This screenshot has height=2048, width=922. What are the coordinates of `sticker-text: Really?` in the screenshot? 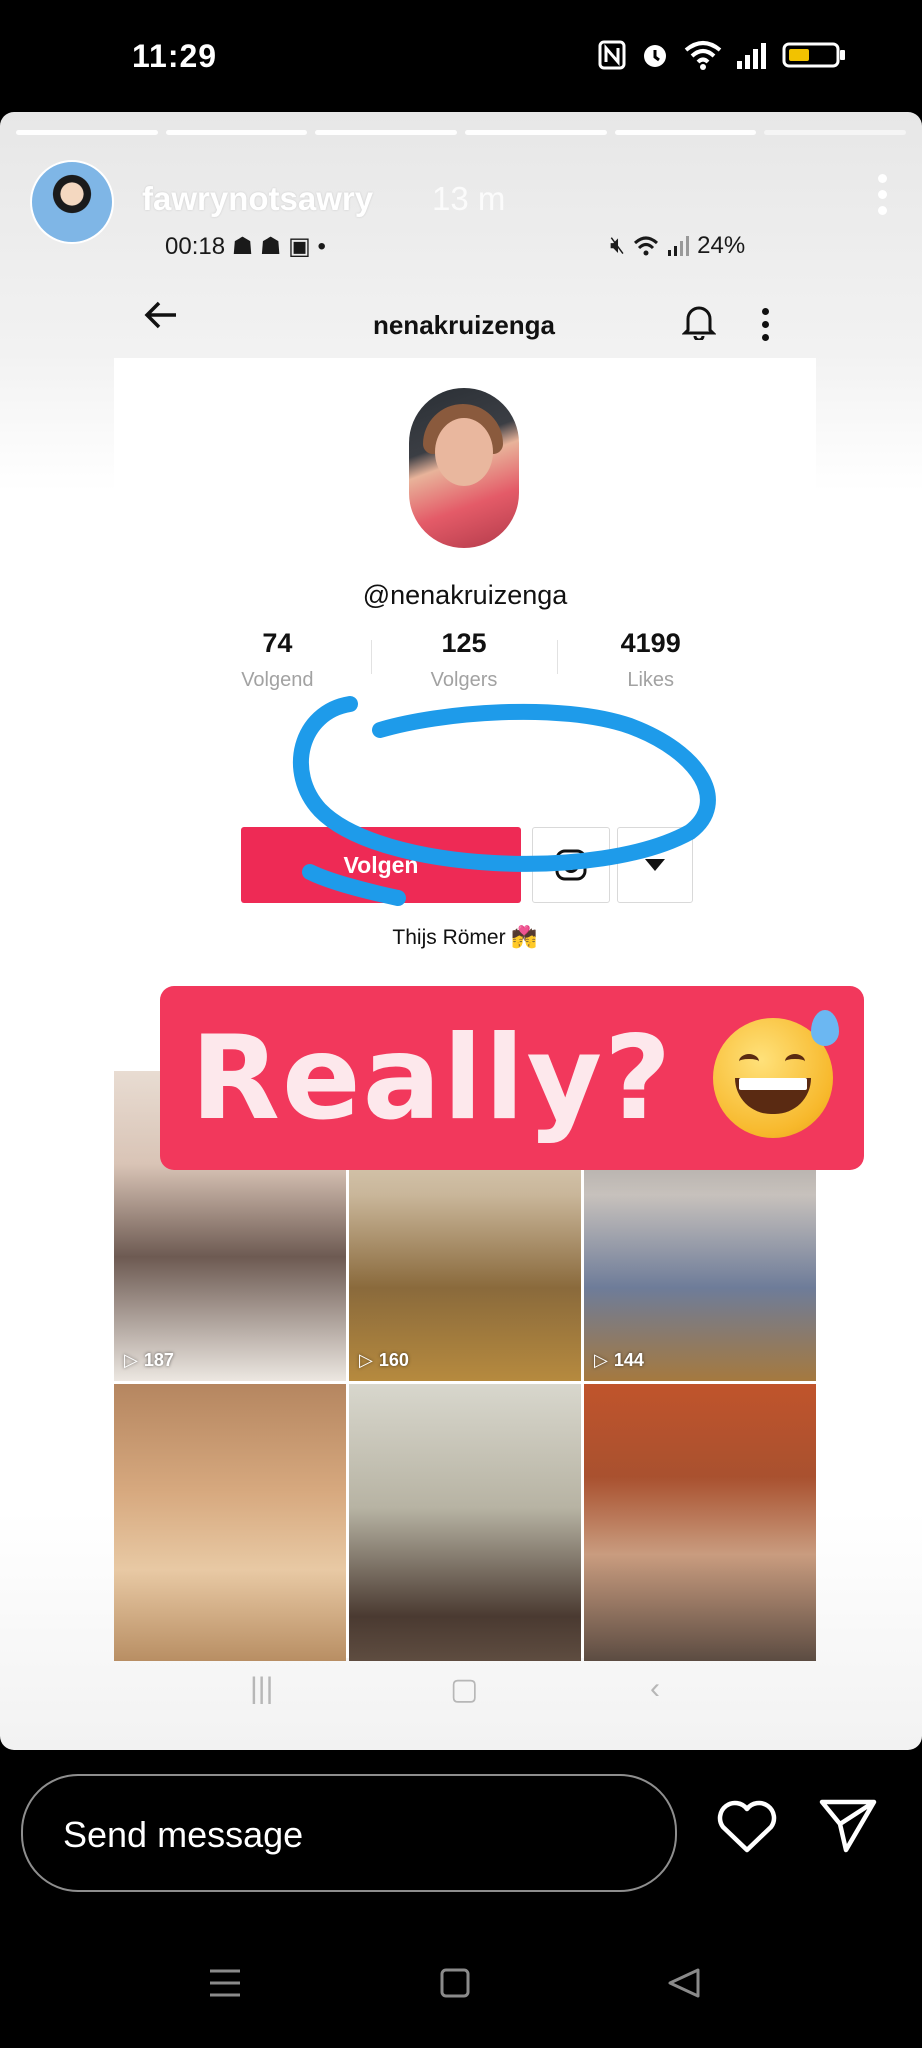 It's located at (432, 1078).